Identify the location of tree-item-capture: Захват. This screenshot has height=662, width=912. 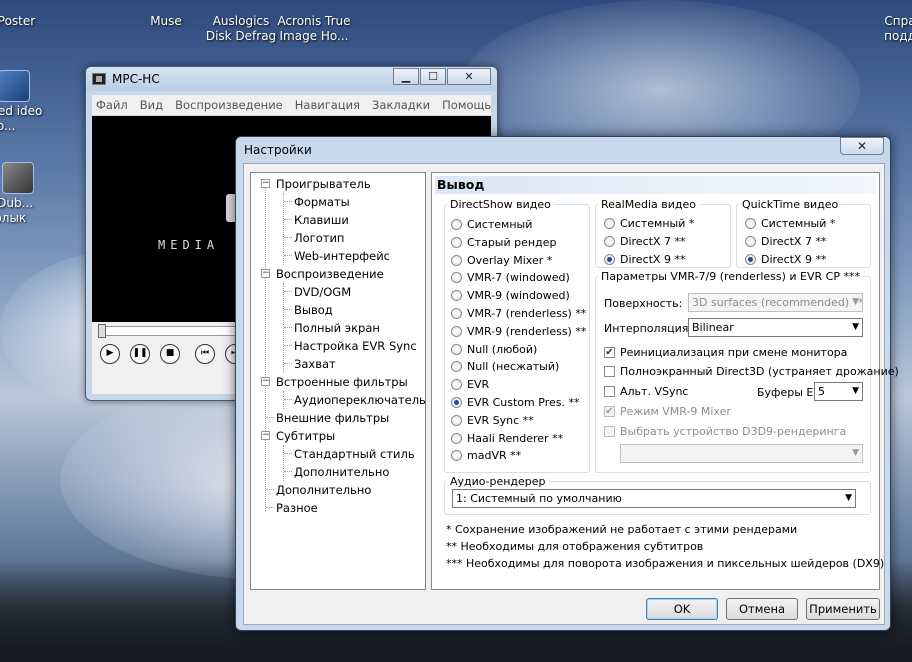
(315, 364).